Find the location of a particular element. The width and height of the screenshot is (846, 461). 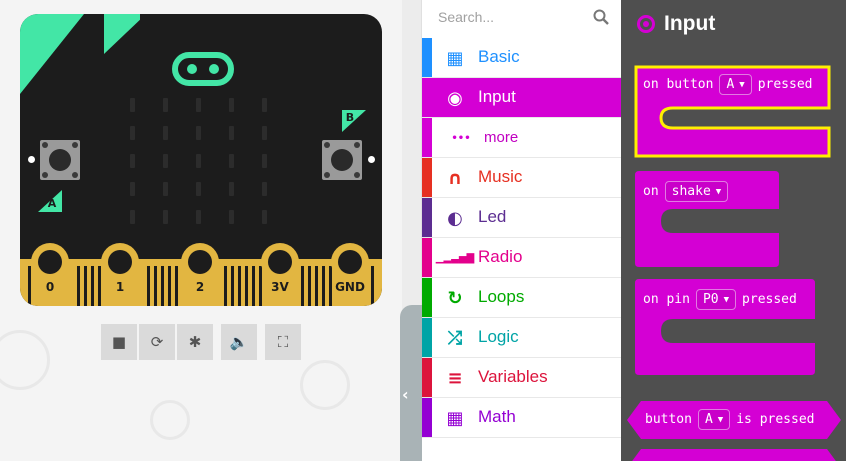

button-a is located at coordinates (60, 160).